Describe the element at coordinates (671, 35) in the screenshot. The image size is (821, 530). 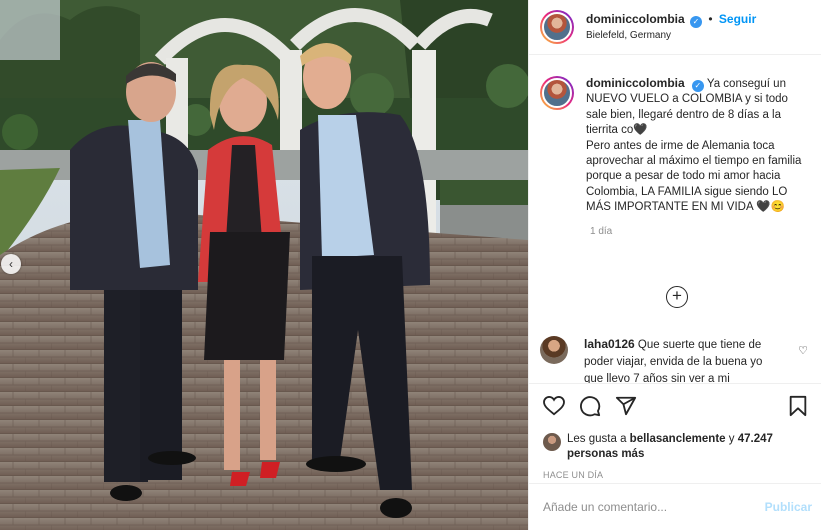
I see `post-location: Bielefeld, Germany` at that location.